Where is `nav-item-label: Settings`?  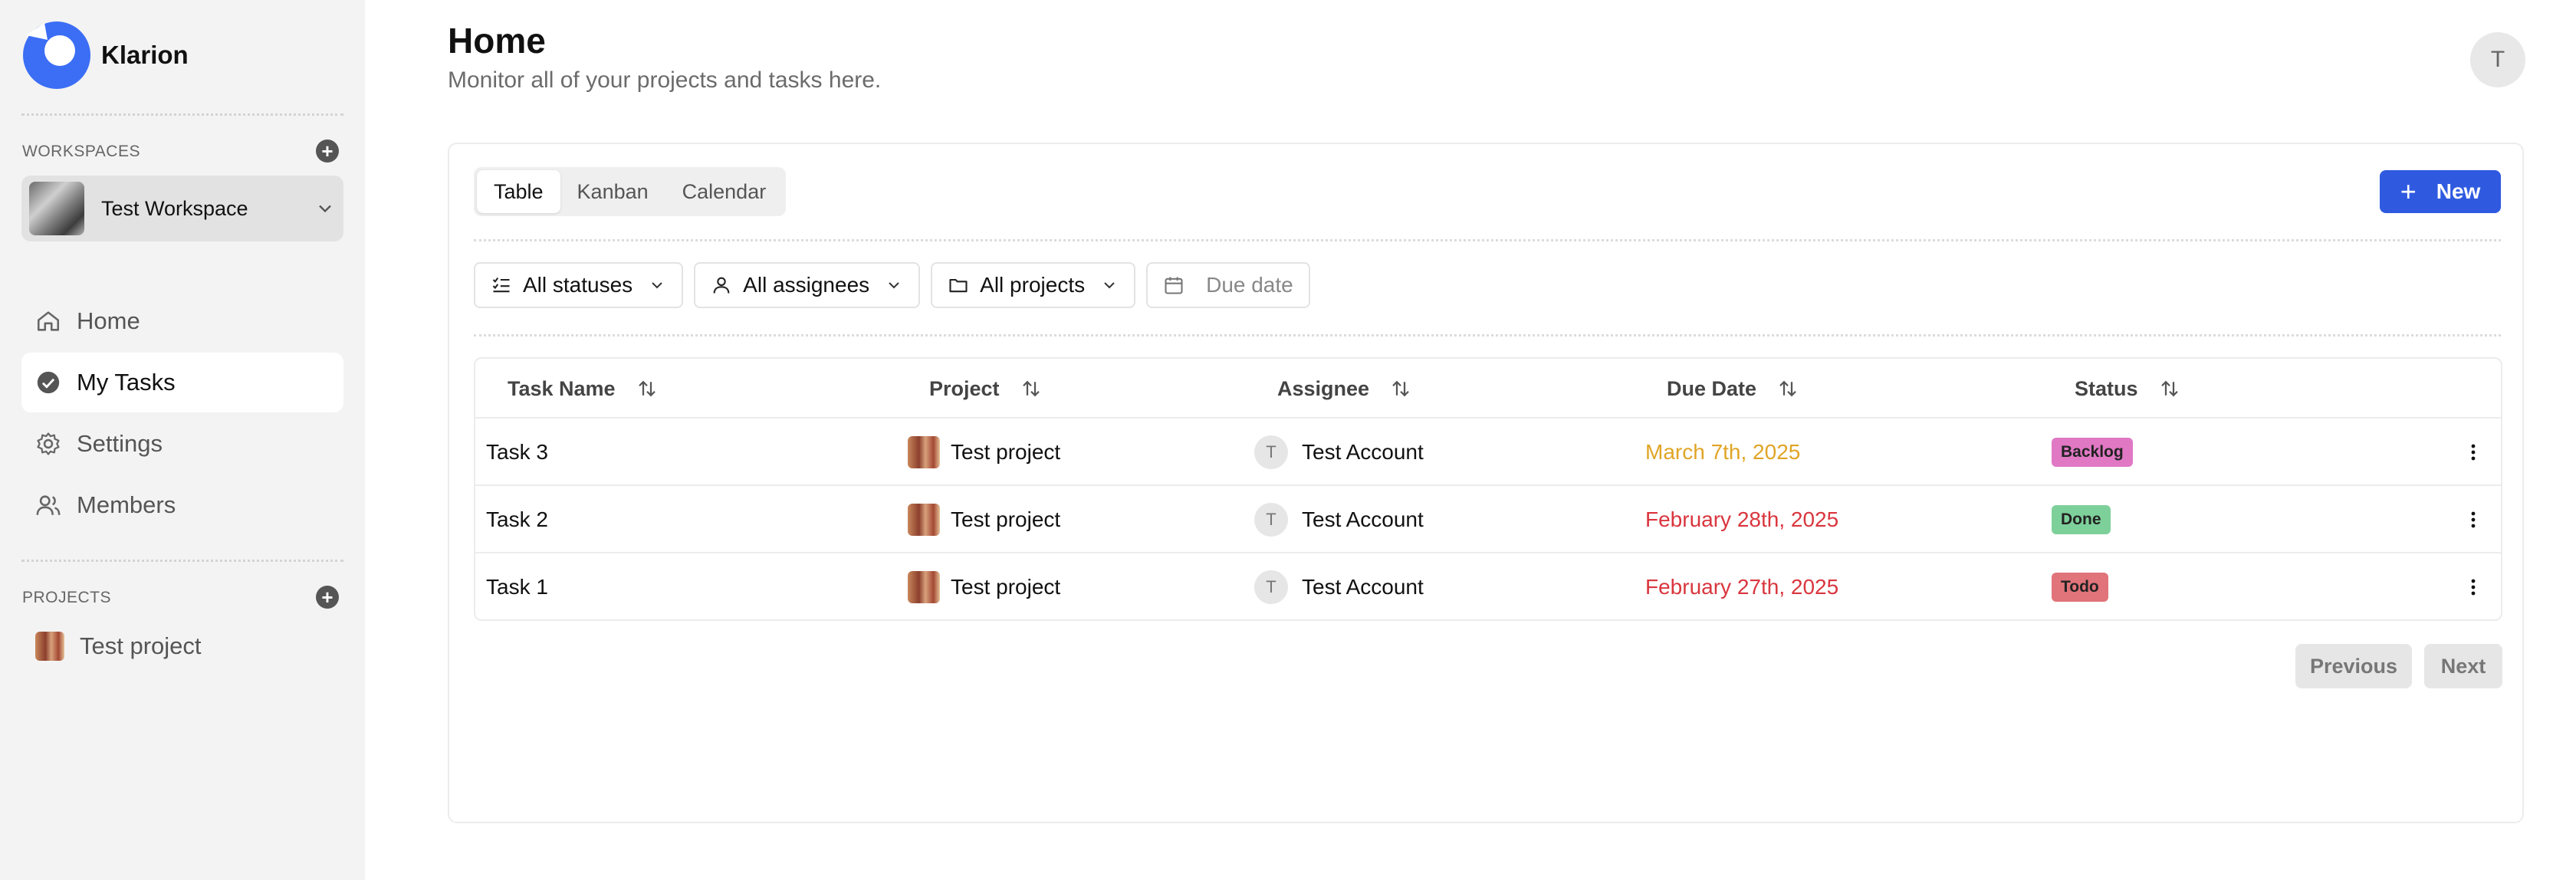
nav-item-label: Settings is located at coordinates (120, 443).